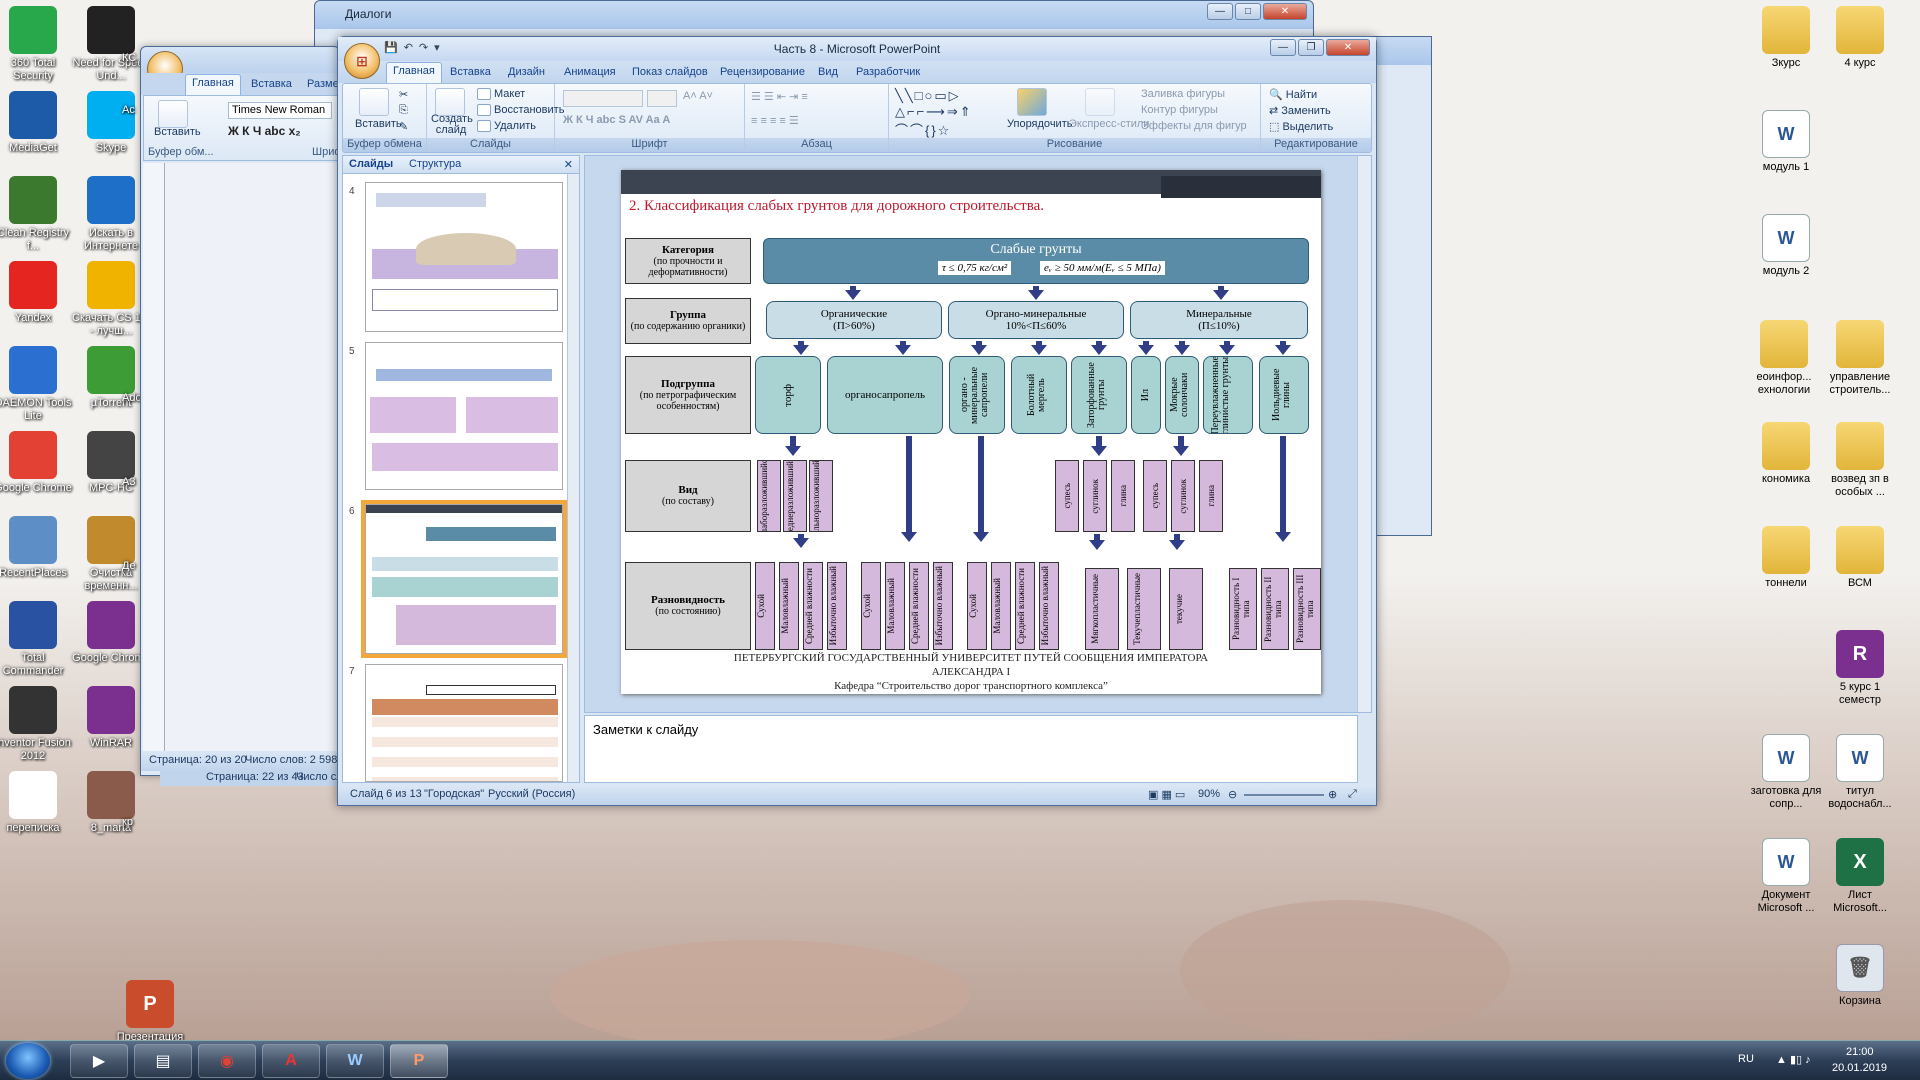 This screenshot has height=1080, width=1920. What do you see at coordinates (573, 478) in the screenshot?
I see `thumbs-scrollbar` at bounding box center [573, 478].